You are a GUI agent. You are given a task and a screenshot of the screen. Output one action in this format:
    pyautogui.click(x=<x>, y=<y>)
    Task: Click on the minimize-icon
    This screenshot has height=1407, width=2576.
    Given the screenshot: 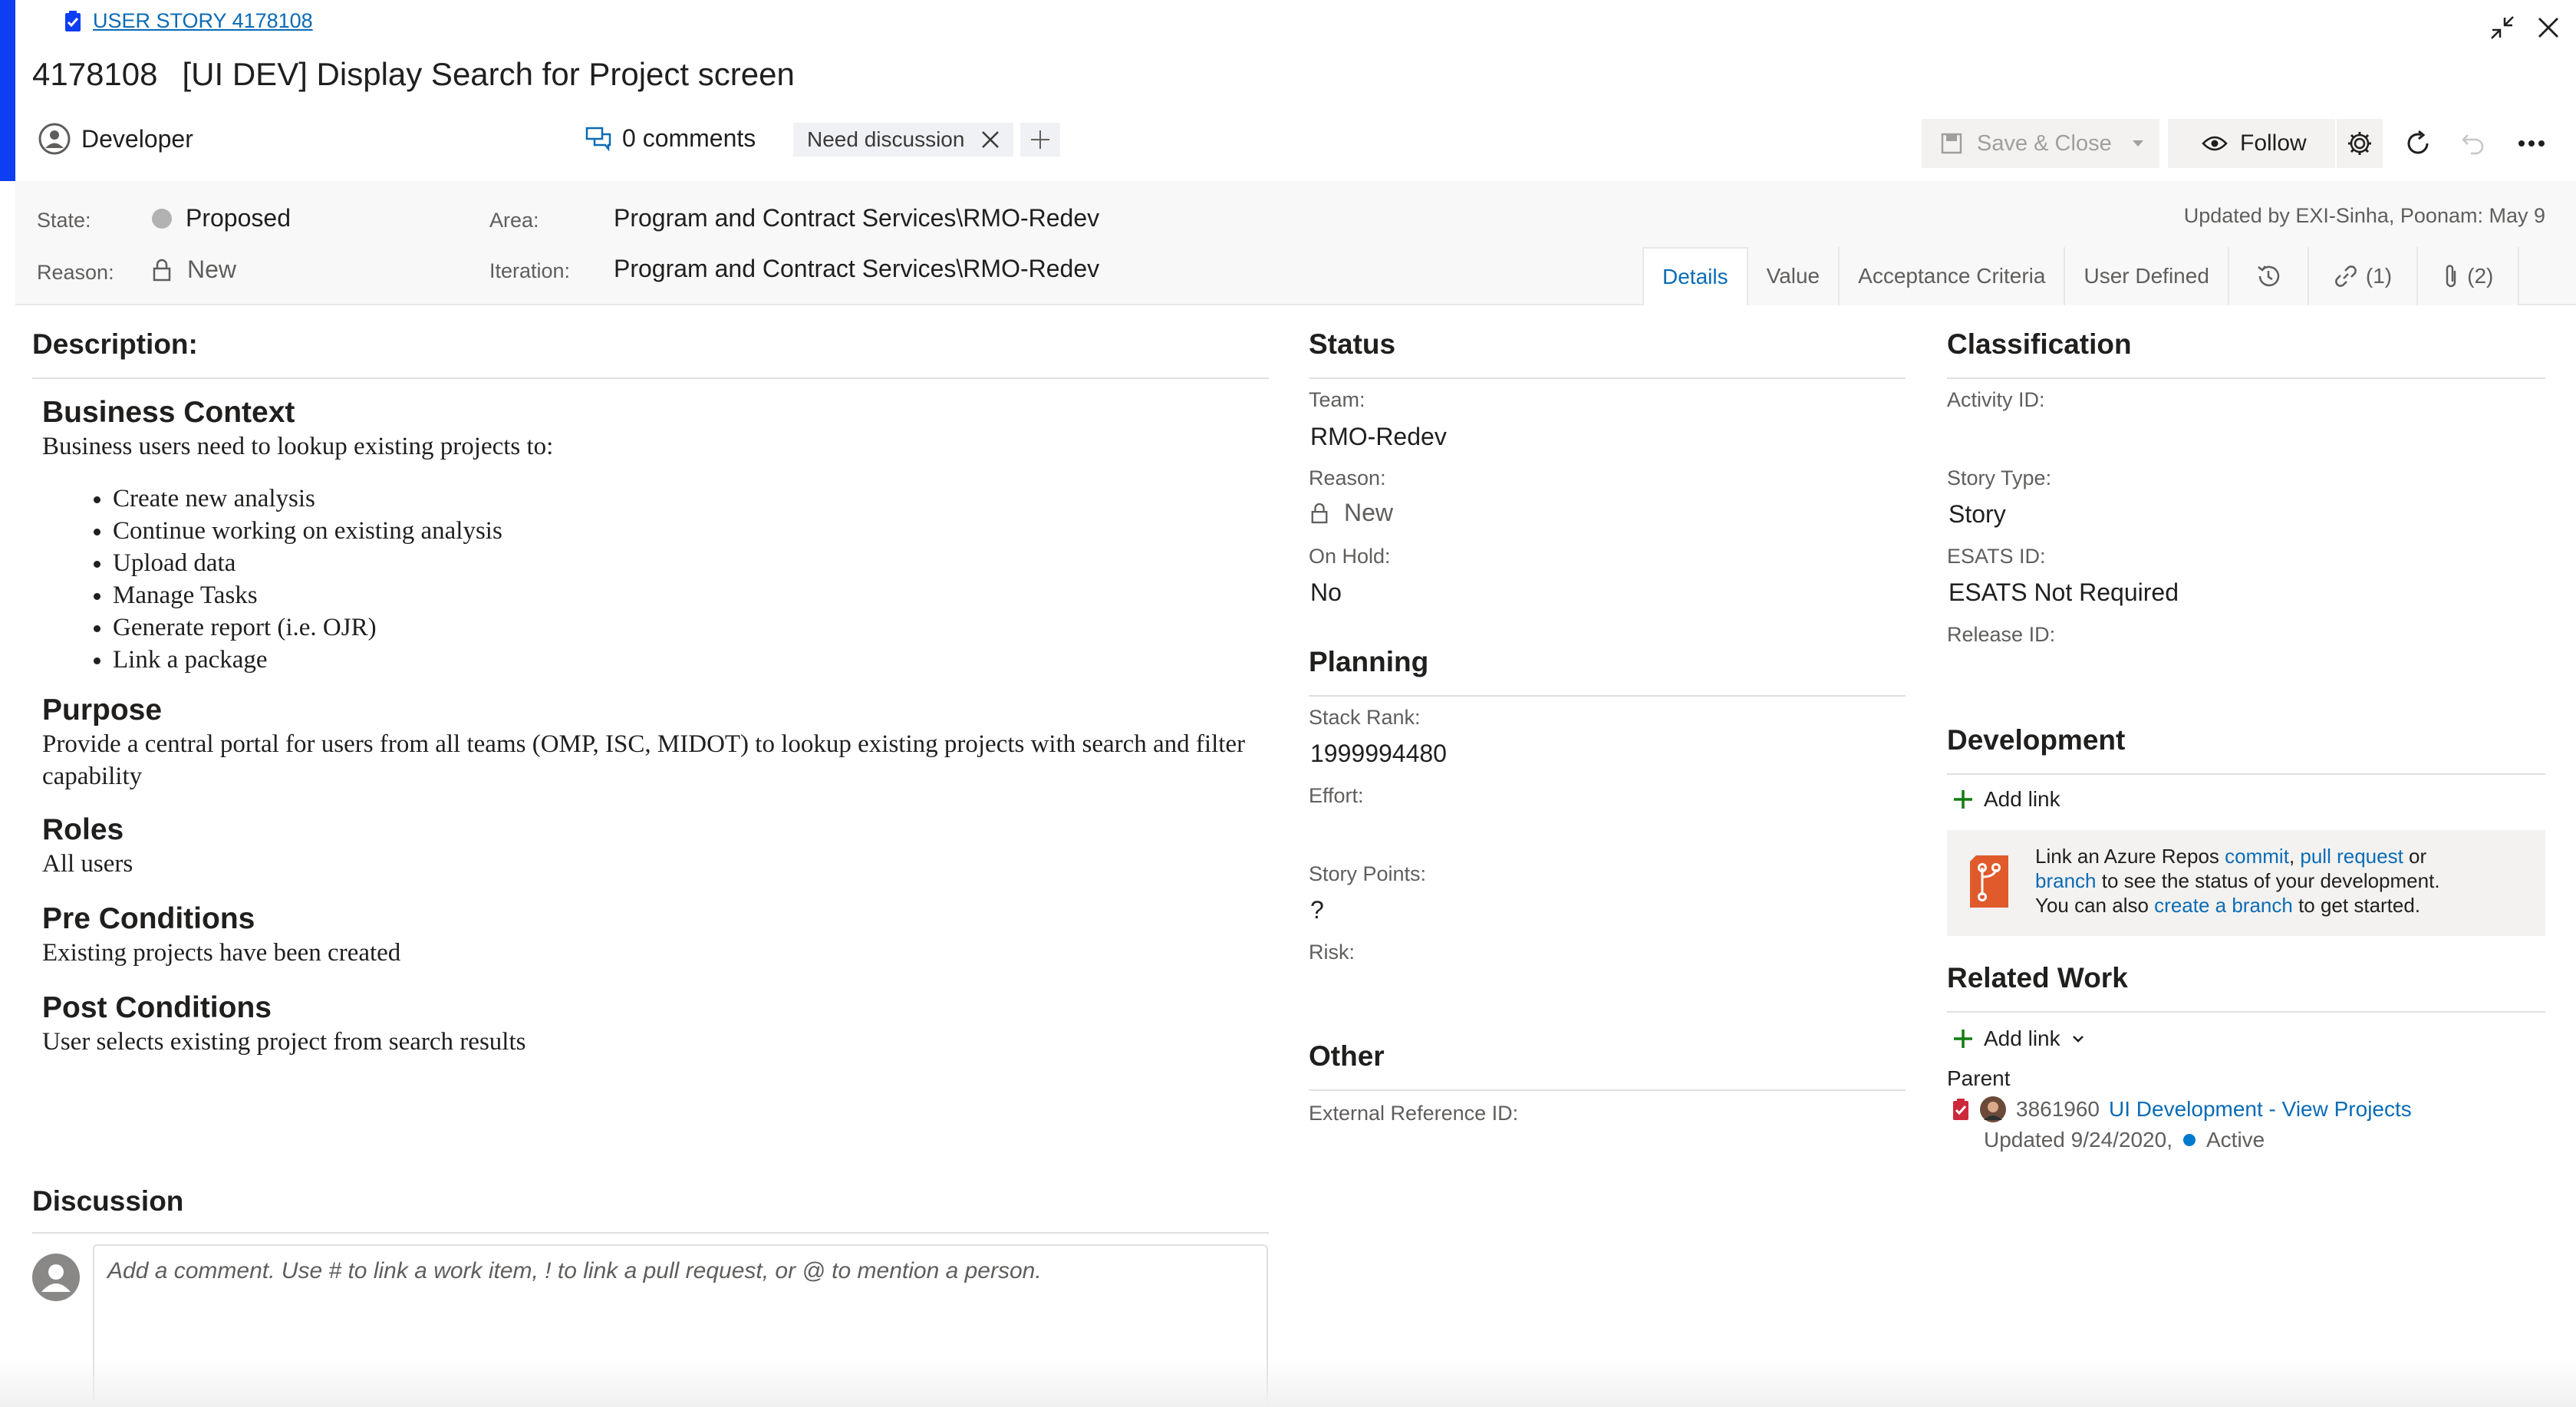 What is the action you would take?
    pyautogui.click(x=2502, y=27)
    